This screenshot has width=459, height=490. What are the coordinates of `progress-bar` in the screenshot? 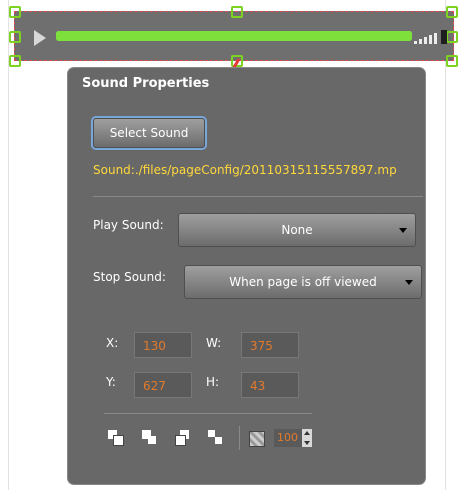 It's located at (234, 36).